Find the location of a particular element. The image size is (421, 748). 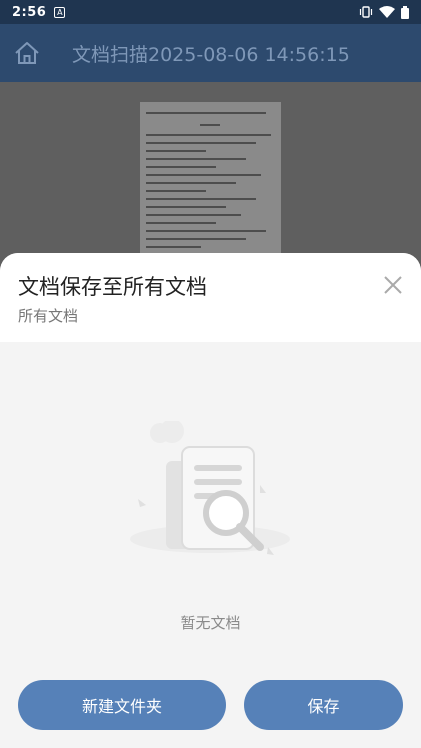

status-bar: 2:56 A is located at coordinates (210, 12).